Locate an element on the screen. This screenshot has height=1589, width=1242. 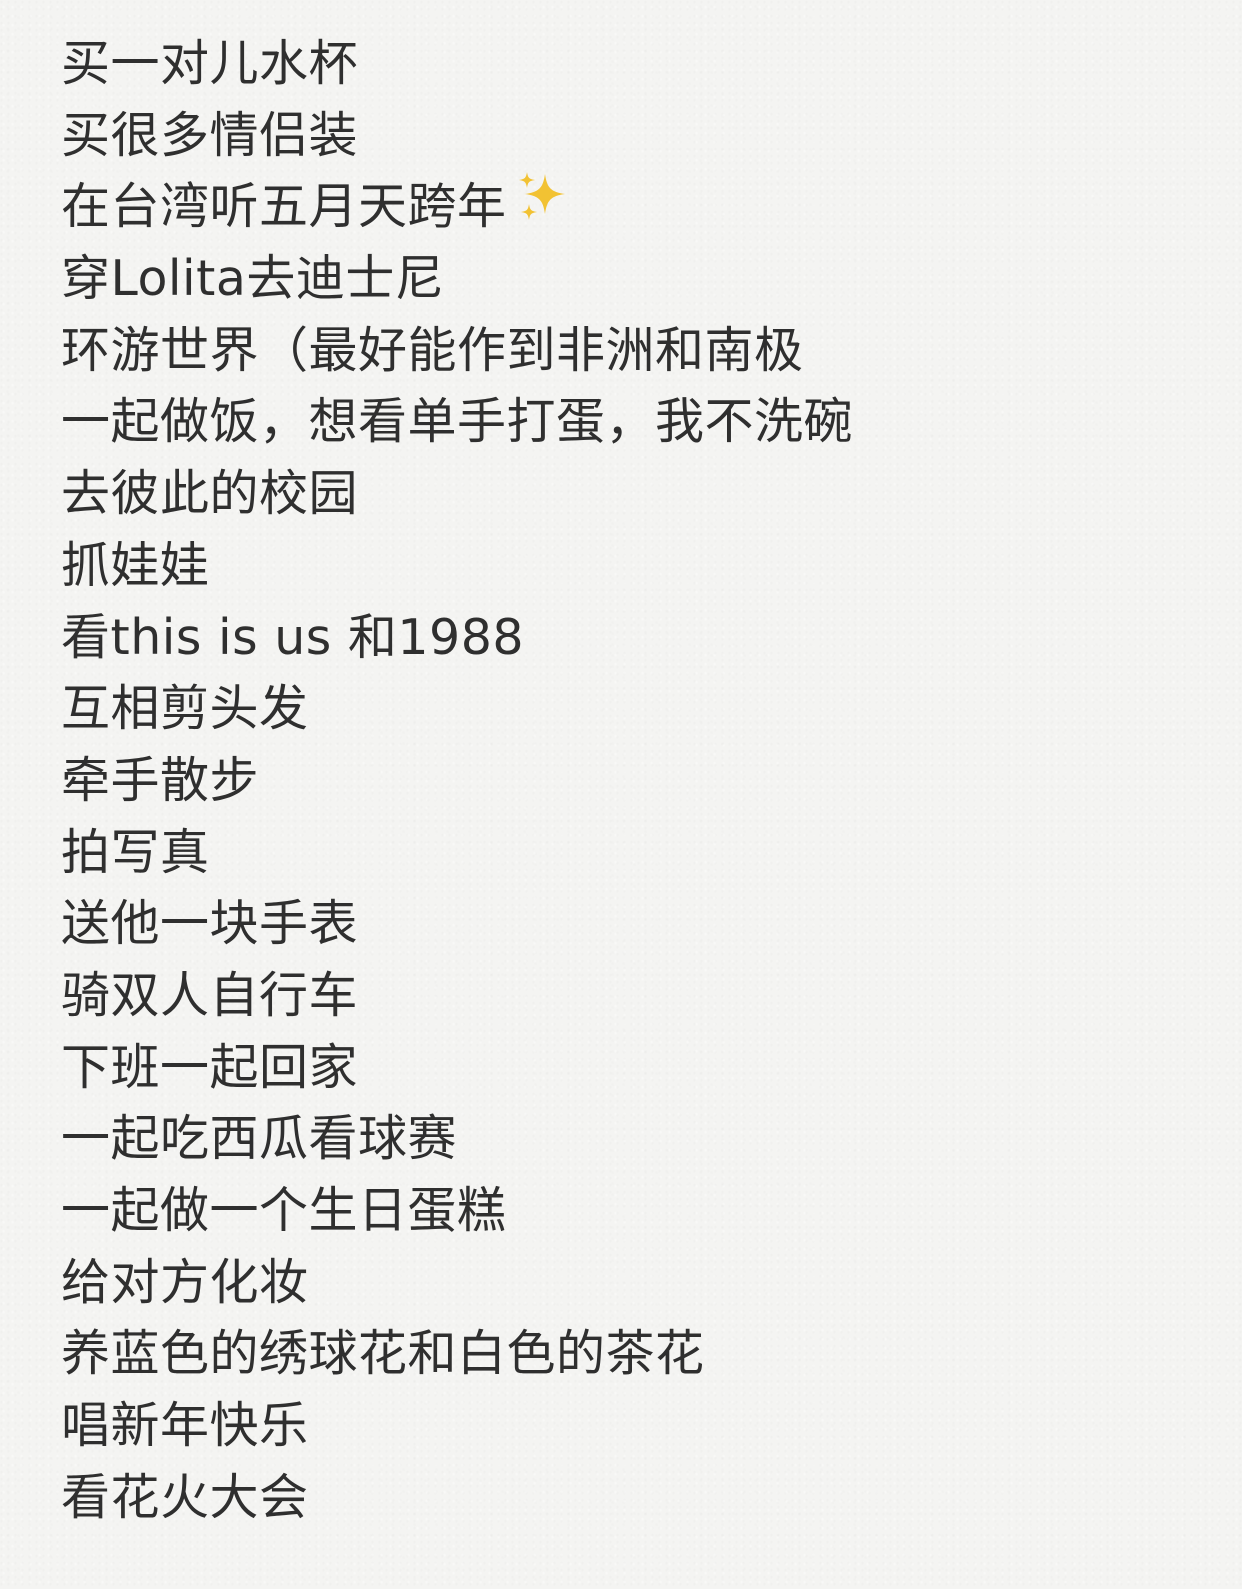
wish-line: 养蓝色的绣球花和白色的茶花 is located at coordinates (457, 1354).